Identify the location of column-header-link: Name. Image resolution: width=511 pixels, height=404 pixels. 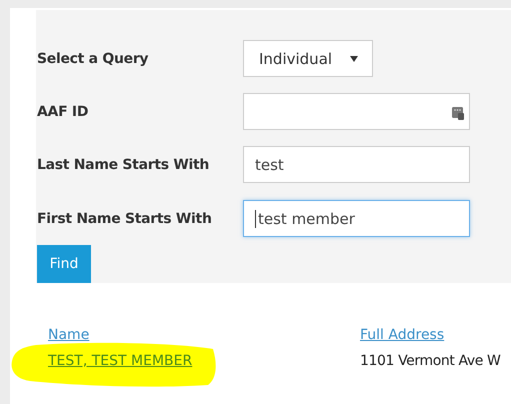
(204, 335).